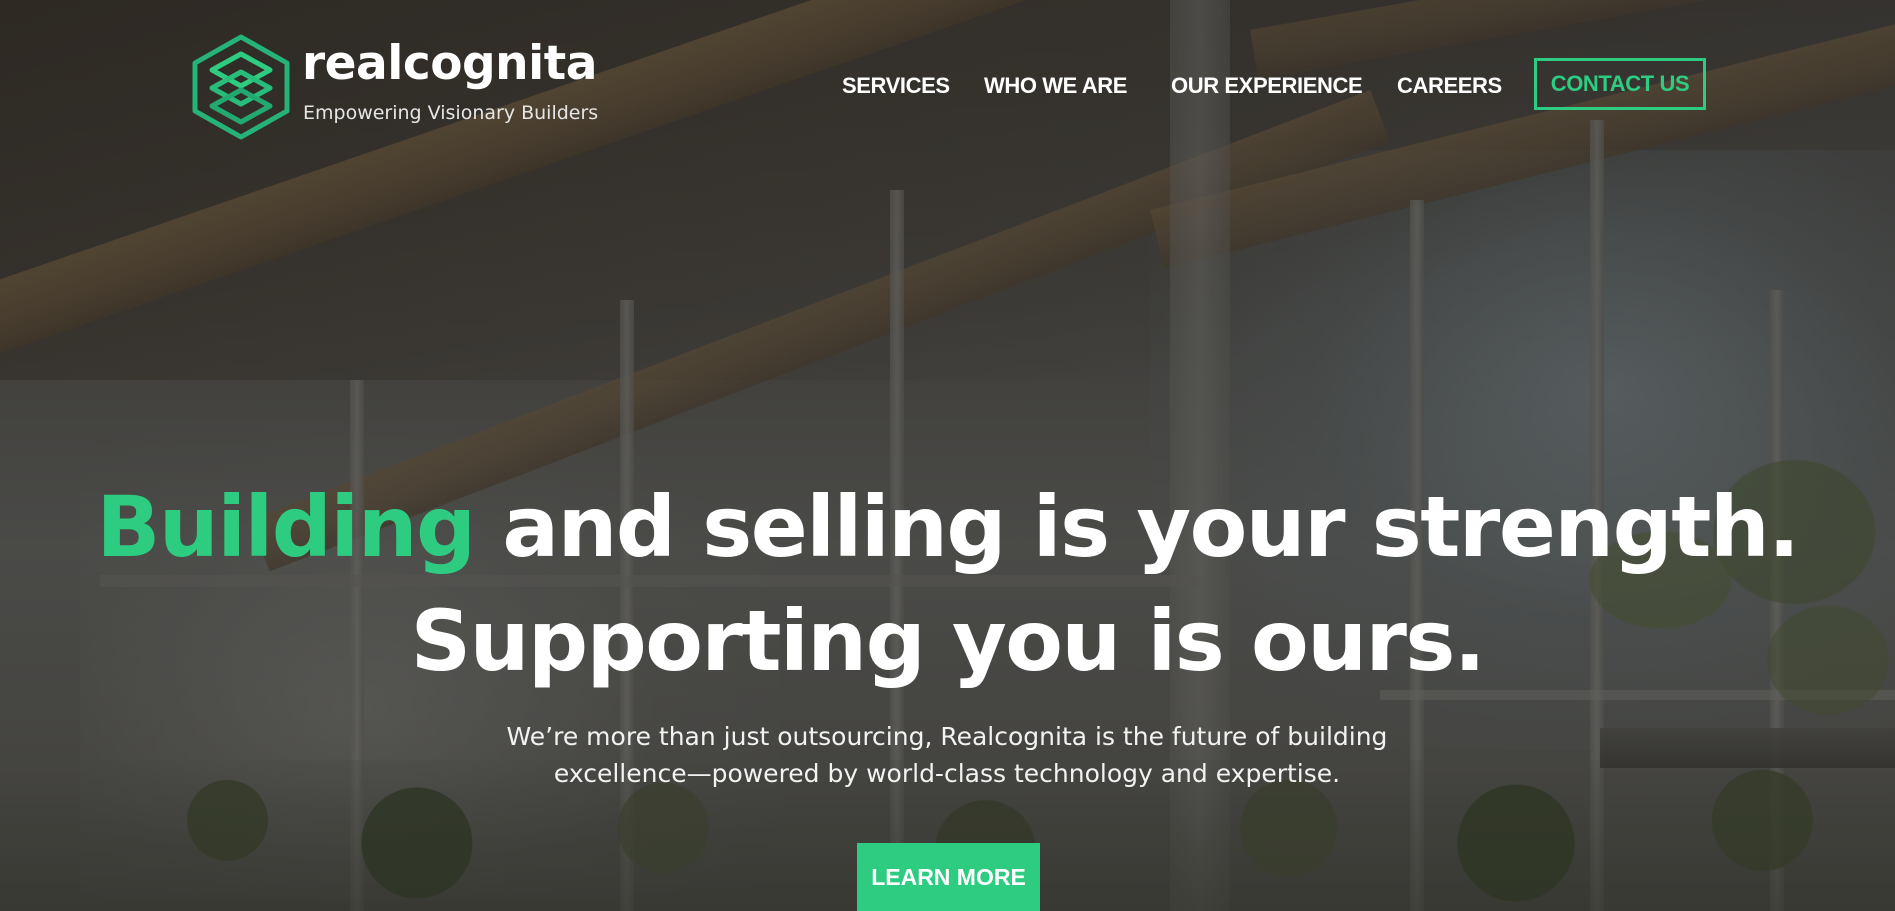  I want to click on learn-more-button: LEARN MORE, so click(948, 877).